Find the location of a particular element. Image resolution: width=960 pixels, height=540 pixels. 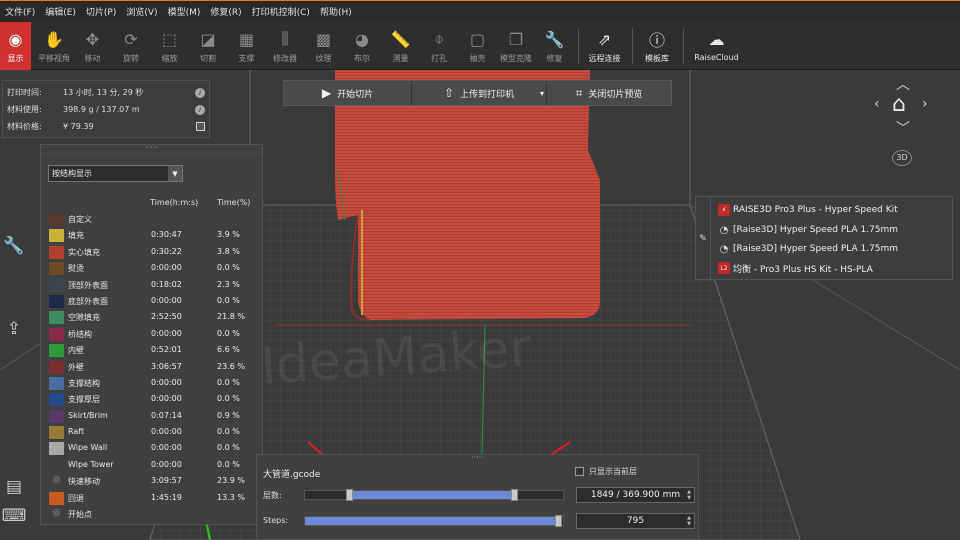

chevron-up-icon: ︿ is located at coordinates (903, 84).